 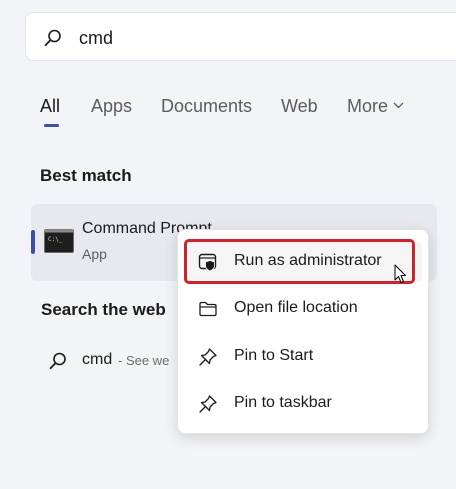 What do you see at coordinates (94, 254) in the screenshot?
I see `app-type: App` at bounding box center [94, 254].